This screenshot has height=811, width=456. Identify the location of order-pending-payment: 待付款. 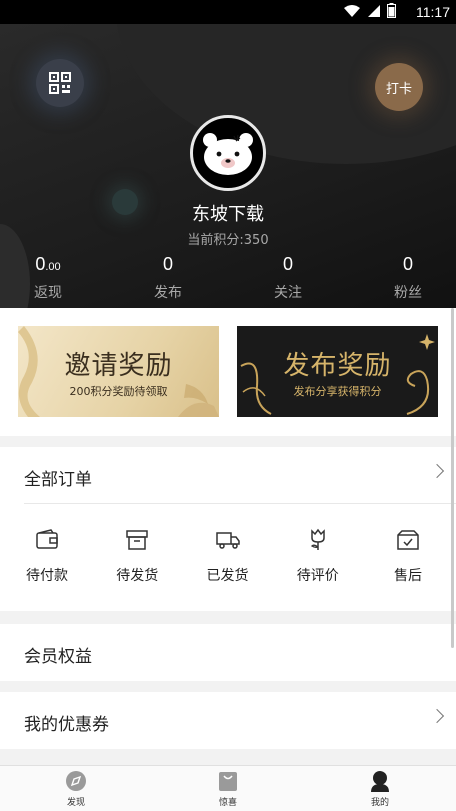
(47, 556).